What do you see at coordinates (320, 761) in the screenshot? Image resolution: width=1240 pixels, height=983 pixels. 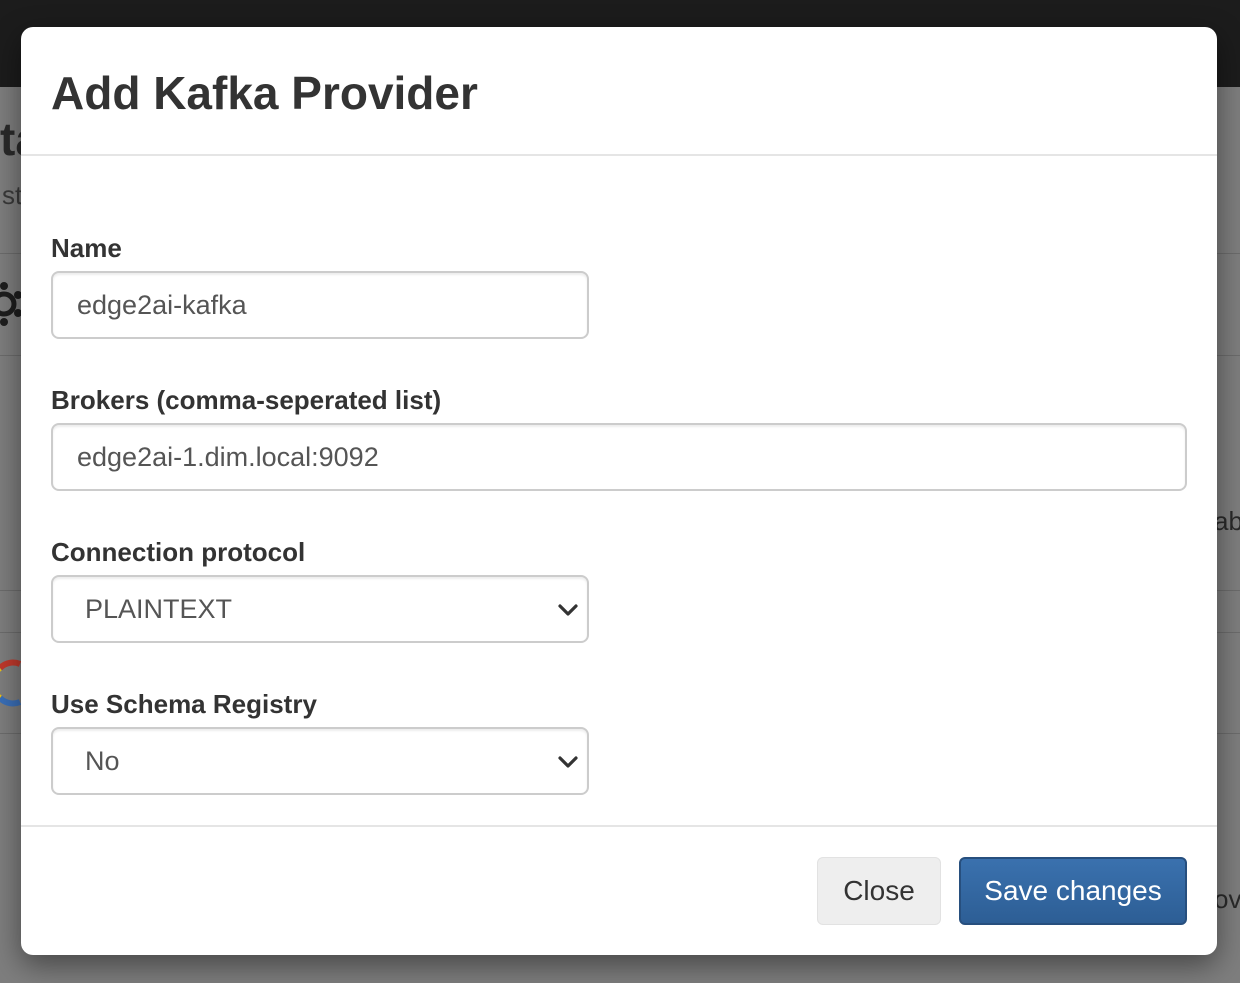 I see `schema-registry-select: No` at bounding box center [320, 761].